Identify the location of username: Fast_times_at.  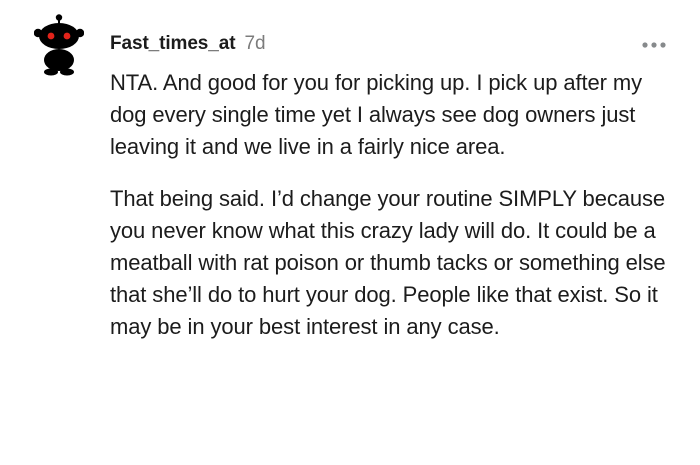
(173, 44).